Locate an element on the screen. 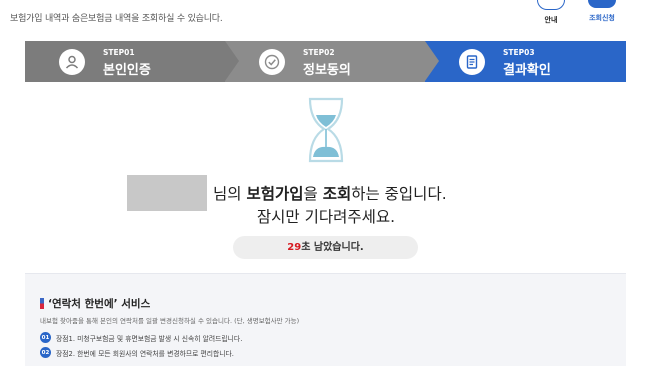  apply-icon is located at coordinates (602, 4).